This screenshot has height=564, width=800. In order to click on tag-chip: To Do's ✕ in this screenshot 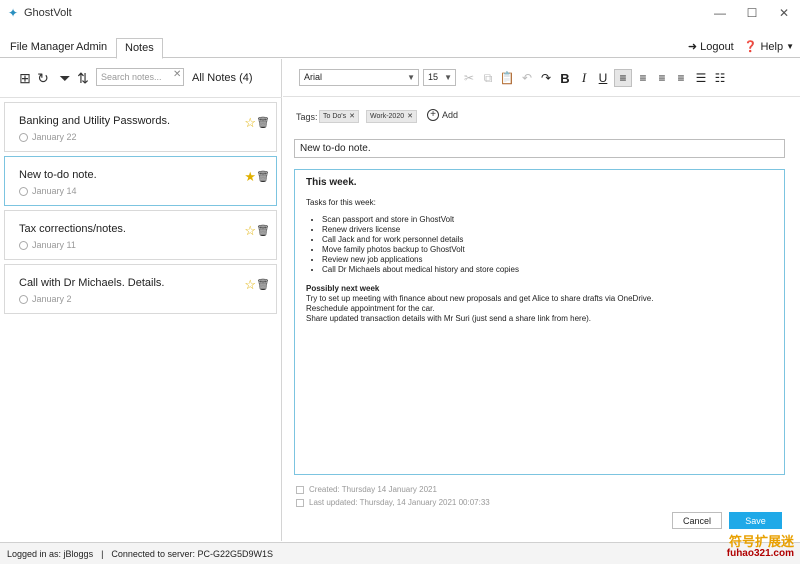, I will do `click(339, 116)`.